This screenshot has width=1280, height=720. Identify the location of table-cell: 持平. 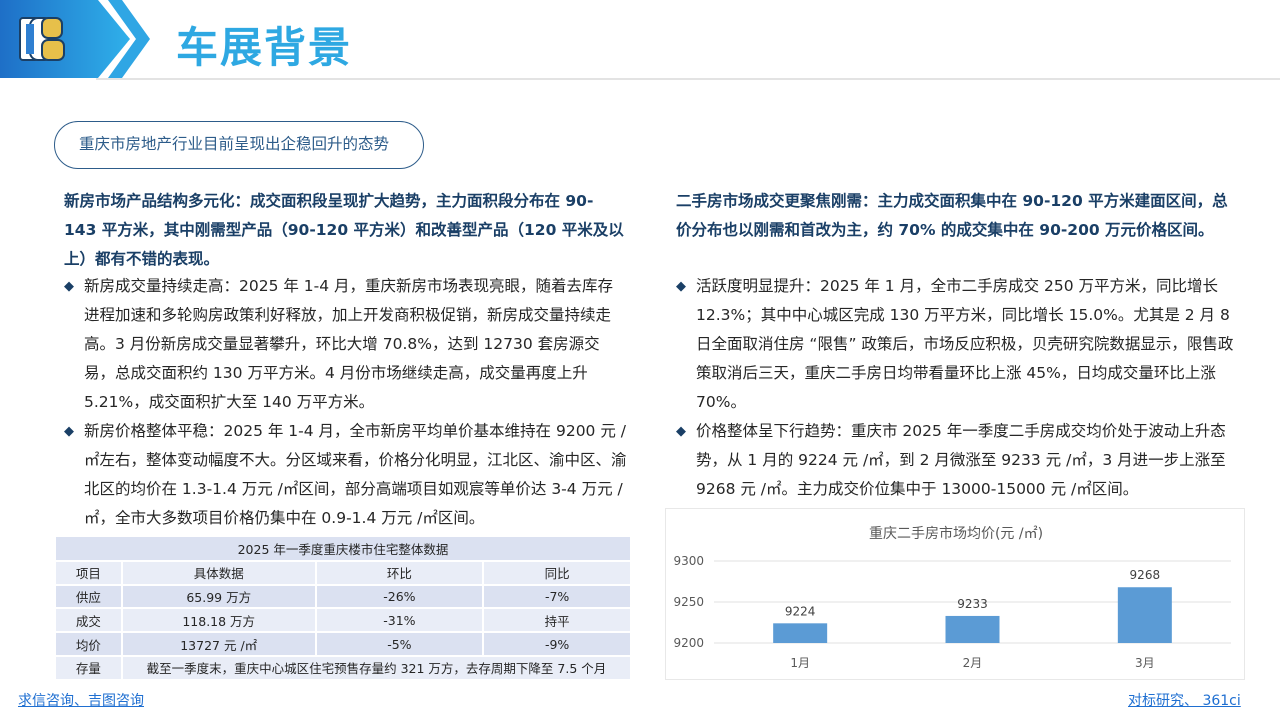
(557, 621).